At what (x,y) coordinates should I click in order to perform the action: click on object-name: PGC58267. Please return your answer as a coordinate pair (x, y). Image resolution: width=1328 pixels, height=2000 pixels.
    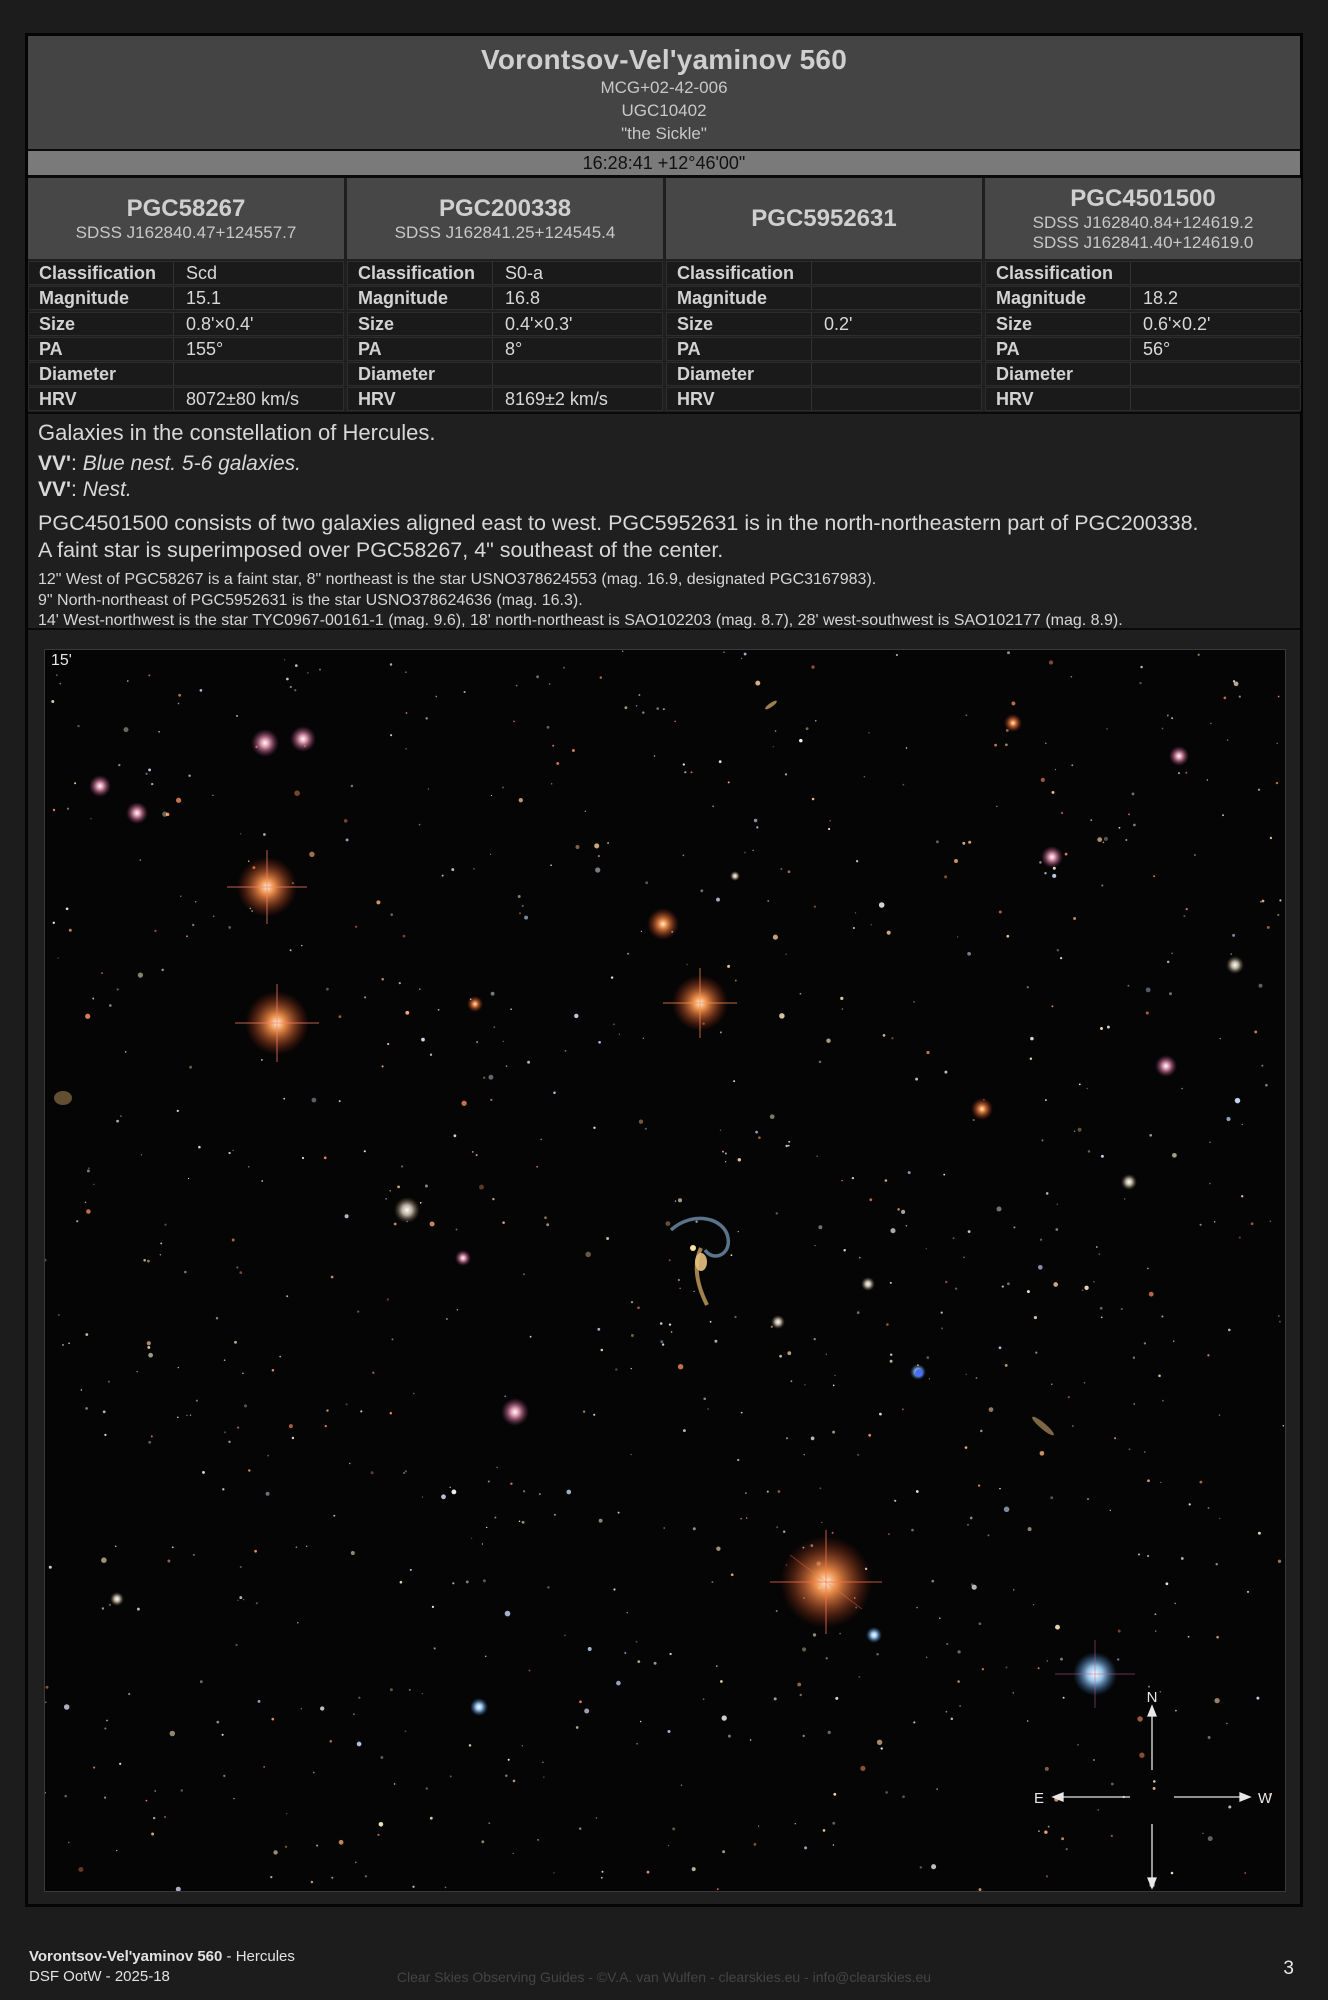
    Looking at the image, I should click on (186, 208).